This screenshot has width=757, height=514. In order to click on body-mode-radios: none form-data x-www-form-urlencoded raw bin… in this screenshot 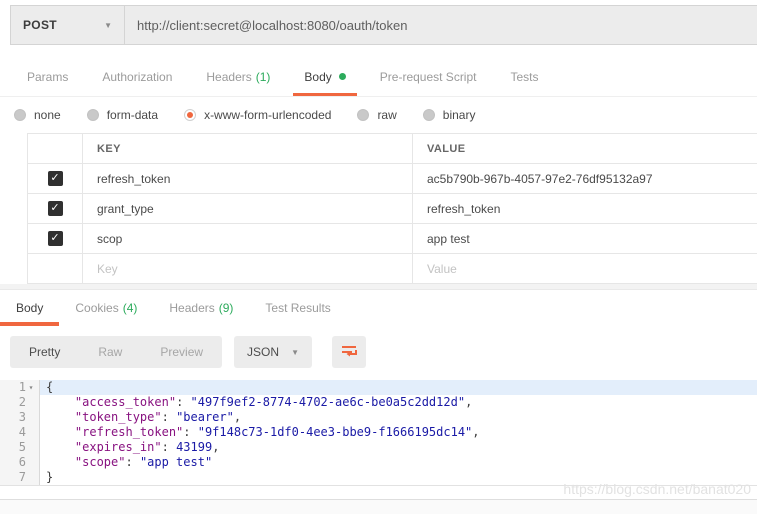, I will do `click(378, 115)`.